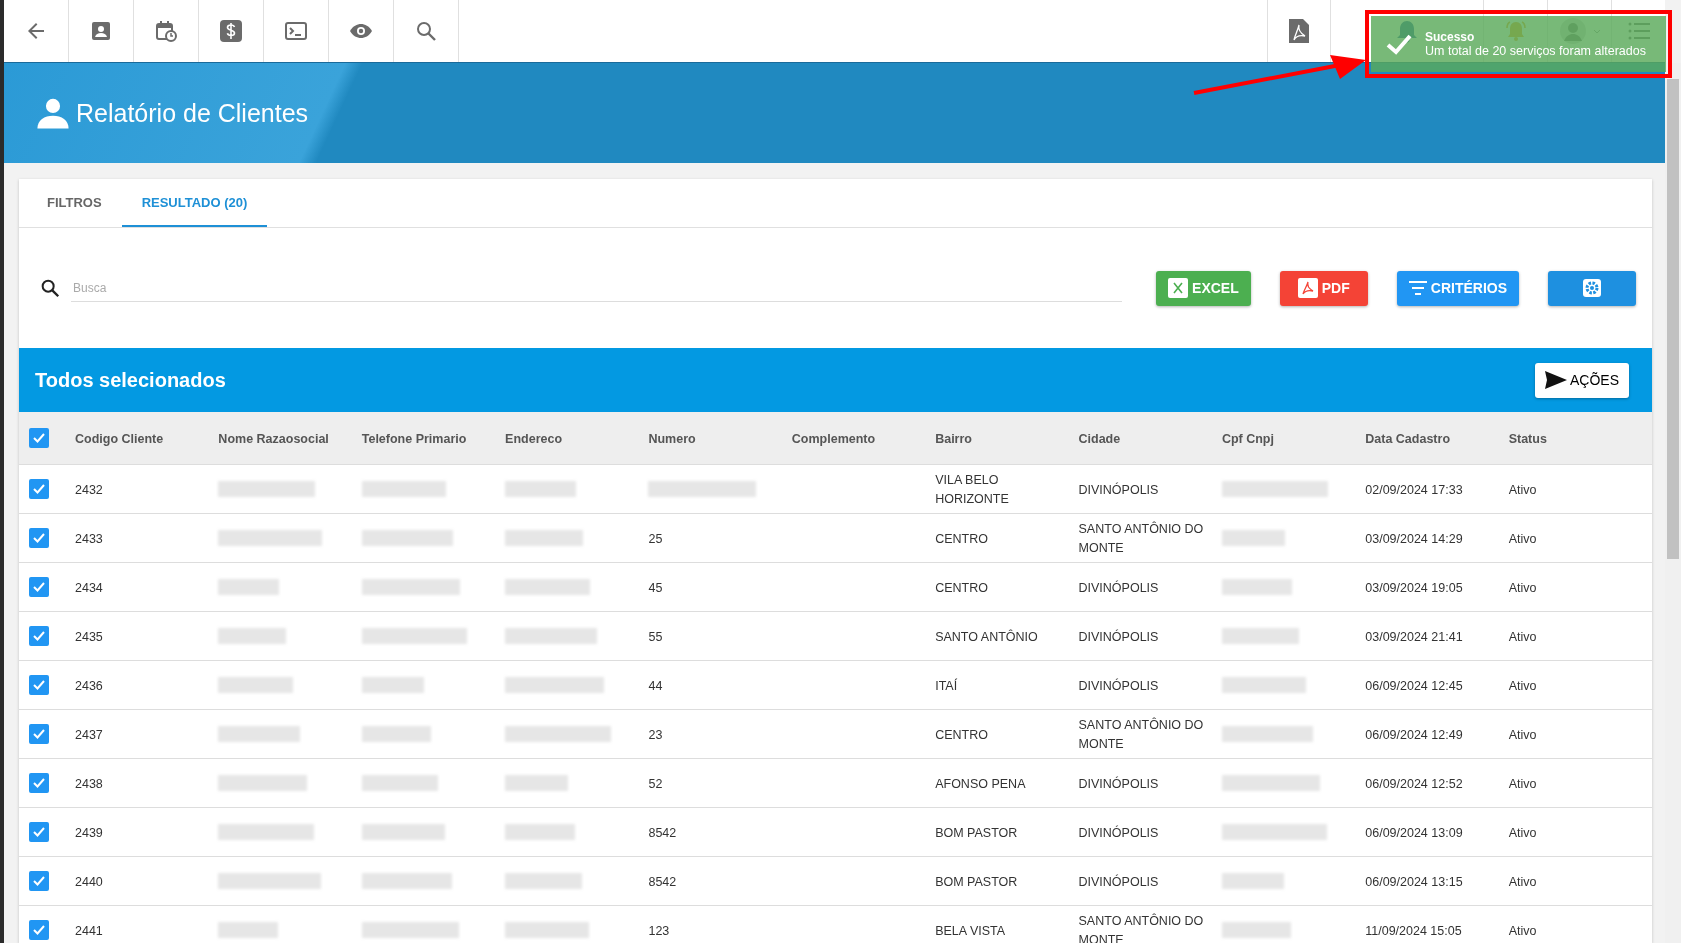 This screenshot has height=943, width=1681. Describe the element at coordinates (656, 538) in the screenshot. I see `table-cell-text: 25` at that location.